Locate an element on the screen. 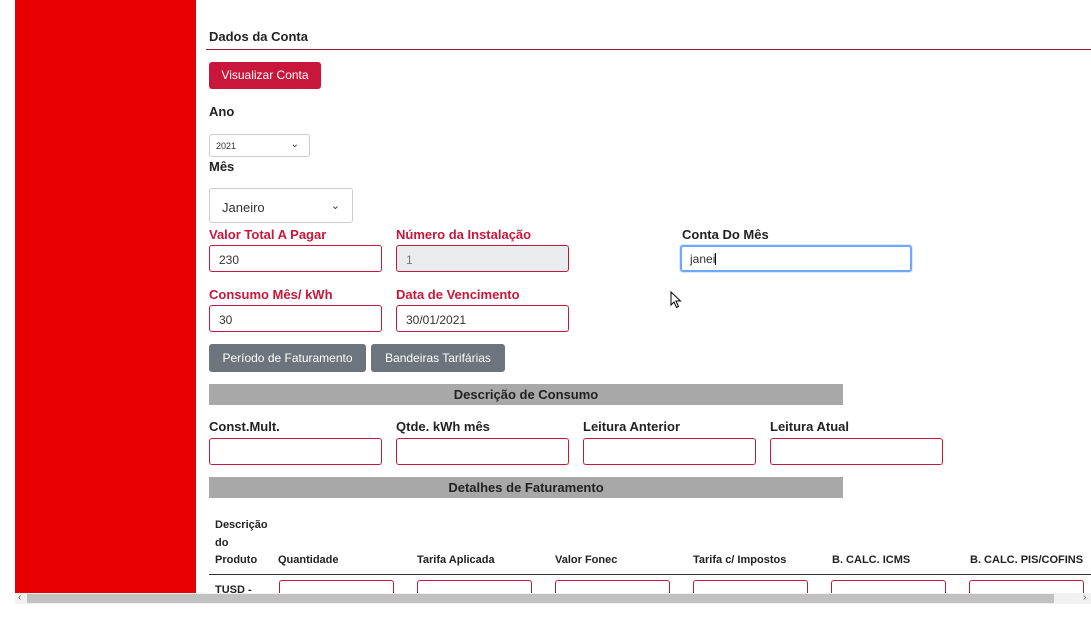  billing-details-header: Detalhes de Faturamento is located at coordinates (526, 487).